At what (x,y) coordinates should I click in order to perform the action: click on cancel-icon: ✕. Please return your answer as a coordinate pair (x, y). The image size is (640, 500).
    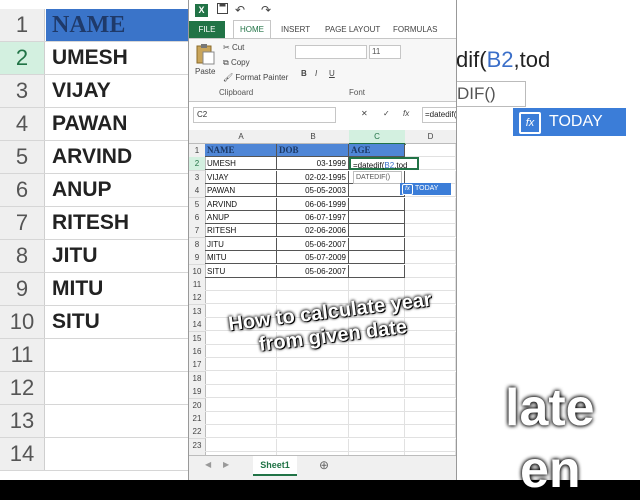
    Looking at the image, I should click on (364, 113).